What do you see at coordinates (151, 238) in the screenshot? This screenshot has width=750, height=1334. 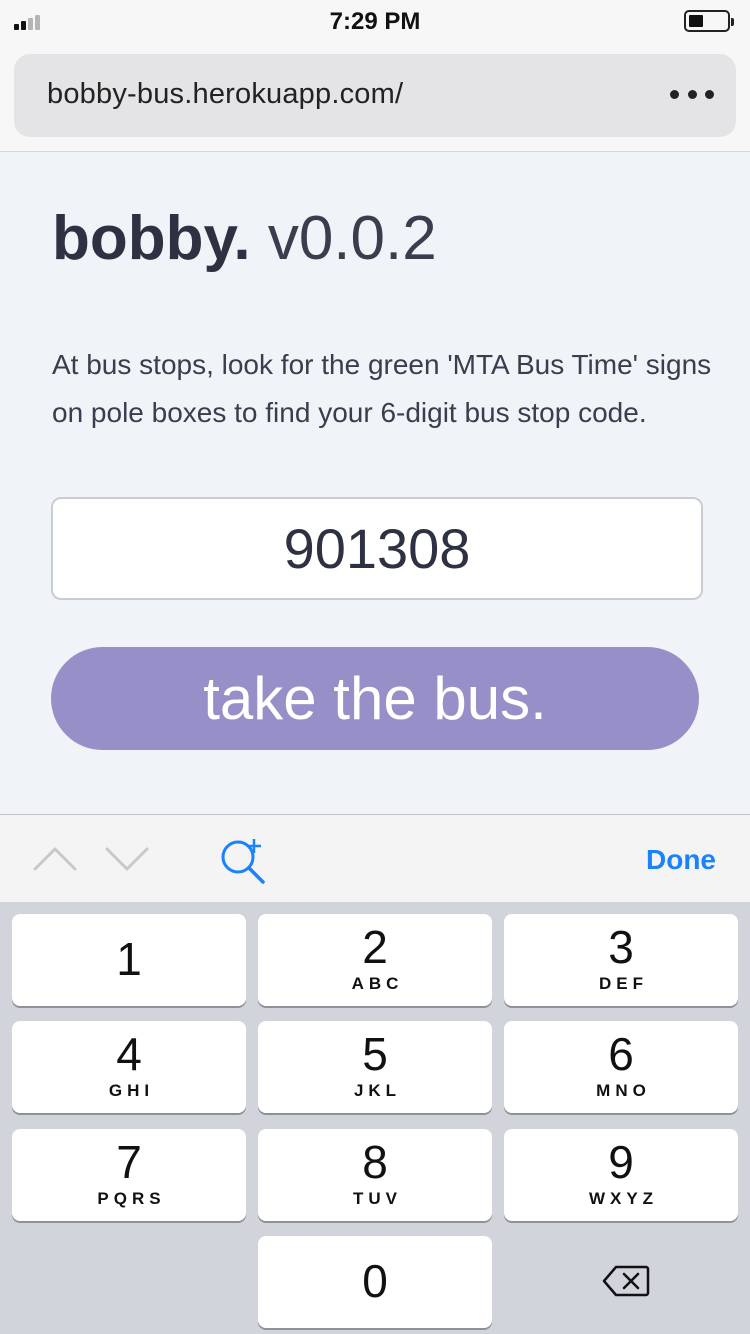 I see `brand-name: bobby.` at bounding box center [151, 238].